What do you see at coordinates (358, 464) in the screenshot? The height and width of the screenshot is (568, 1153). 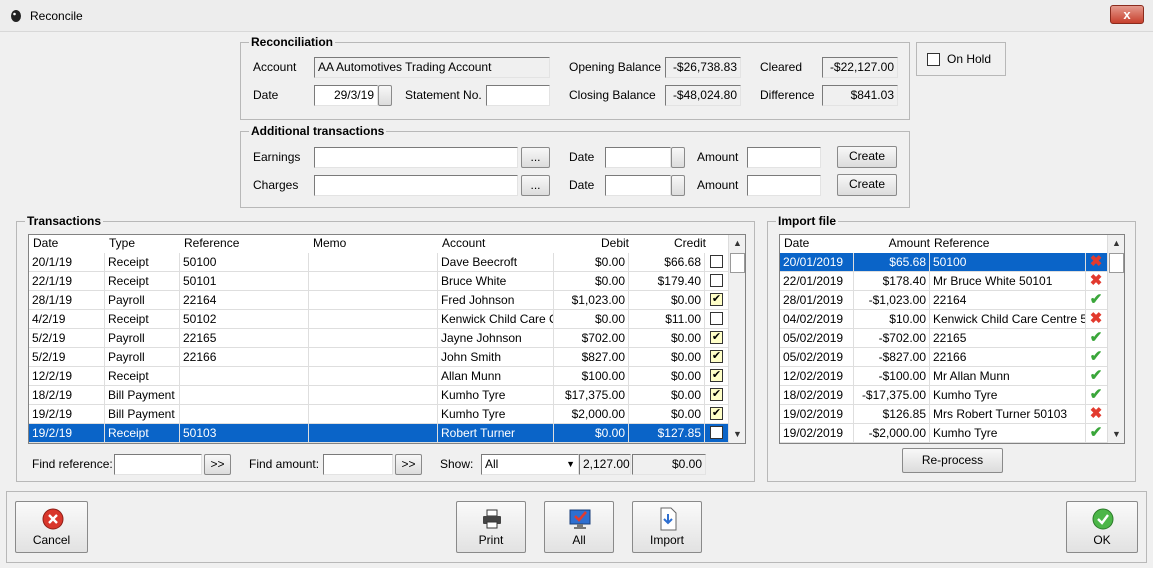 I see `find-amount-field` at bounding box center [358, 464].